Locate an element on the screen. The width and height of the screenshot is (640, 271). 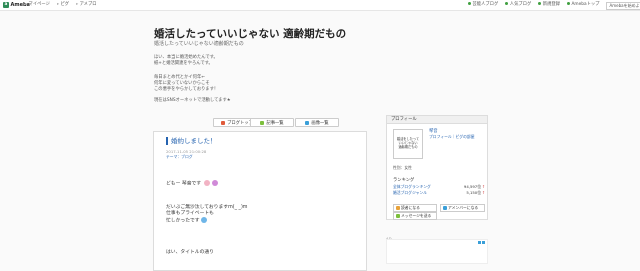
blog-description-3: 現在はSNSオーネットで活動してます★ is located at coordinates (192, 100).